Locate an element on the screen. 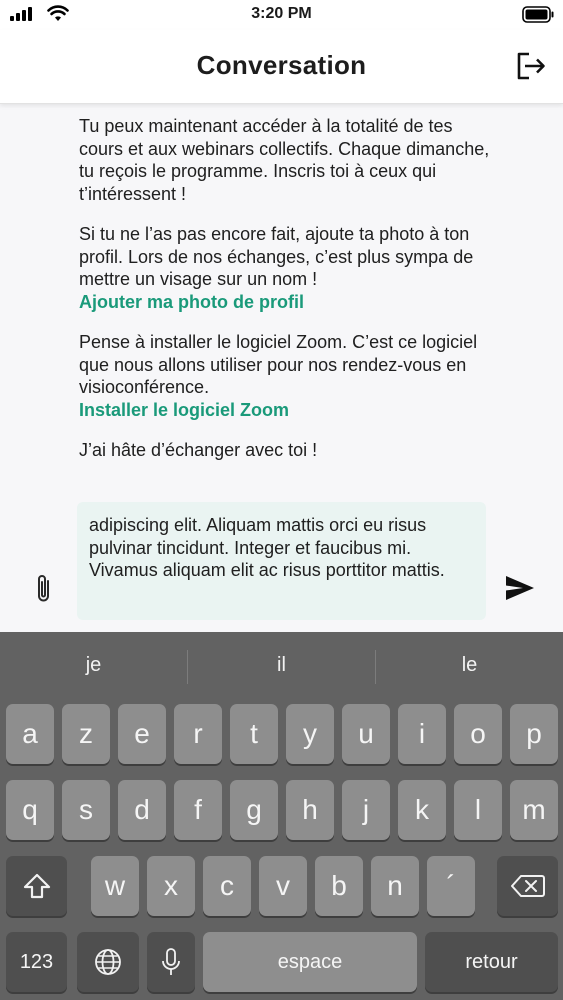 This screenshot has width=563, height=1000. key-u: u is located at coordinates (366, 734).